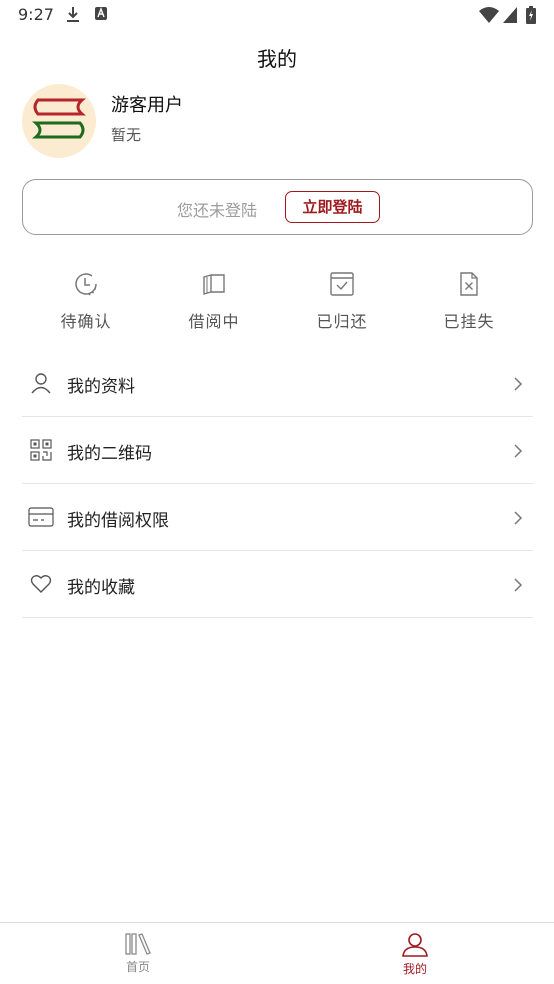  I want to click on login-hint: 您还未登陆, so click(217, 210).